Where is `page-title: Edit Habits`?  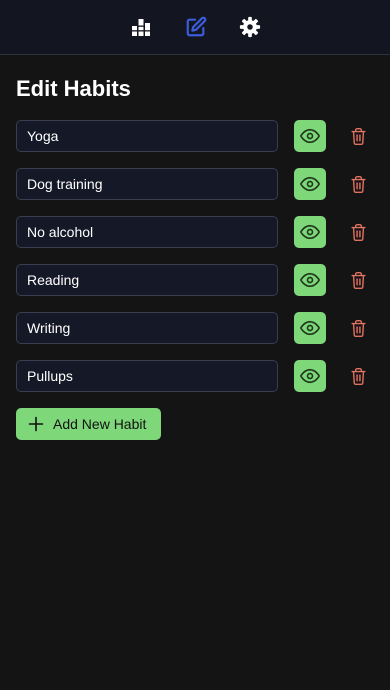 page-title: Edit Habits is located at coordinates (73, 88).